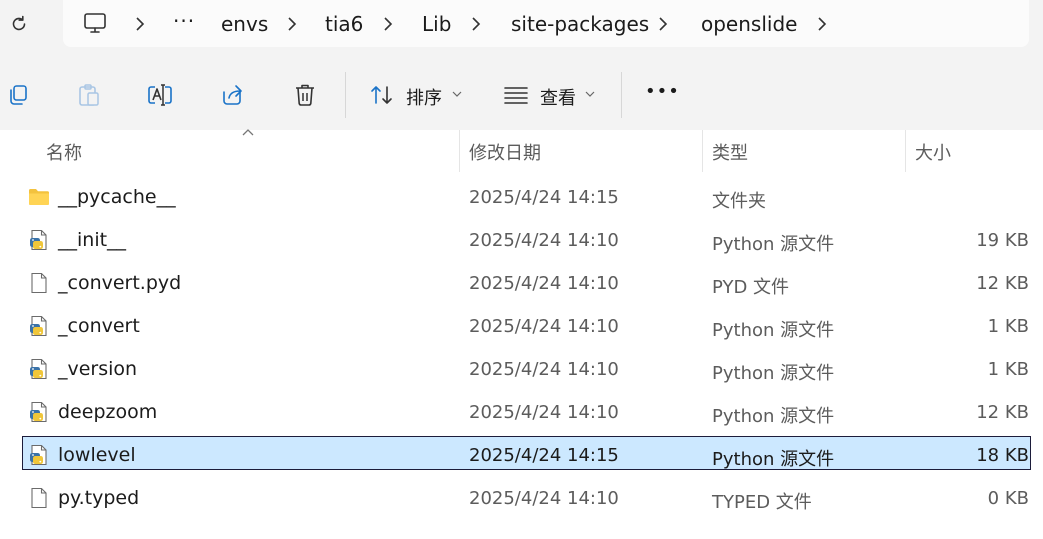  I want to click on sort-label: 排序, so click(424, 98).